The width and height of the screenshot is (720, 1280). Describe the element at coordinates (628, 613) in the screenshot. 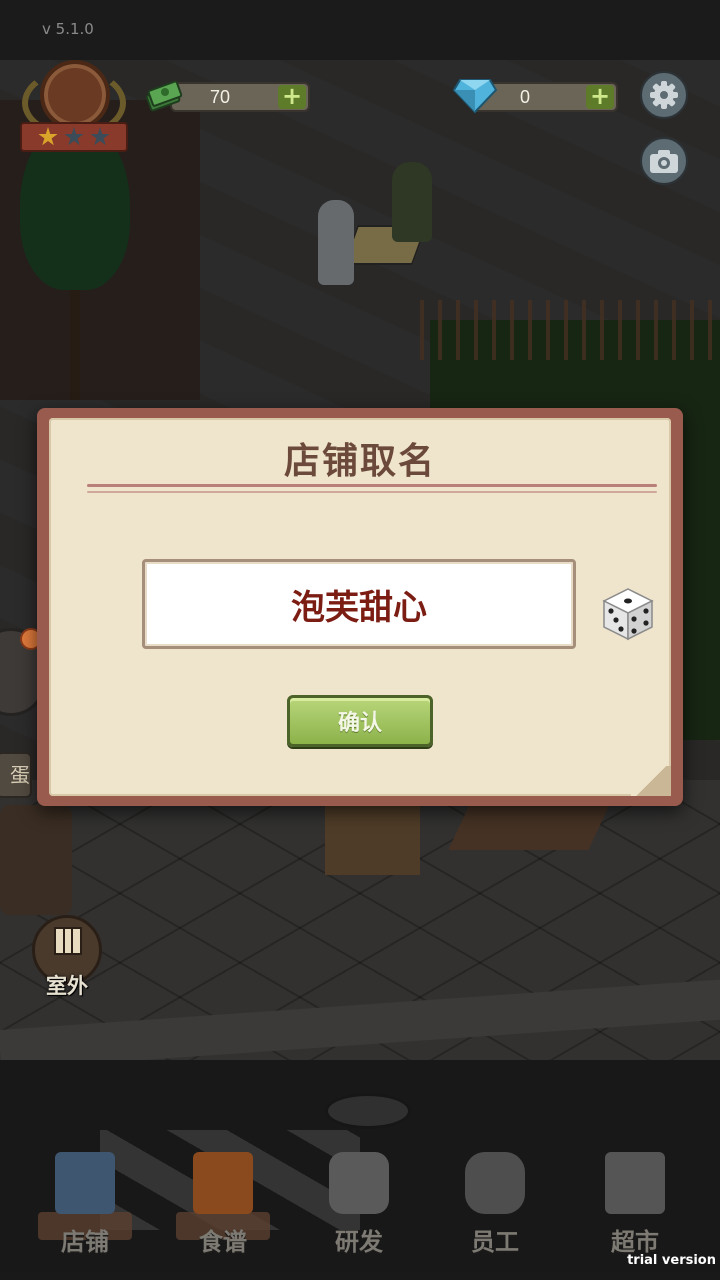

I see `dice-icon` at that location.